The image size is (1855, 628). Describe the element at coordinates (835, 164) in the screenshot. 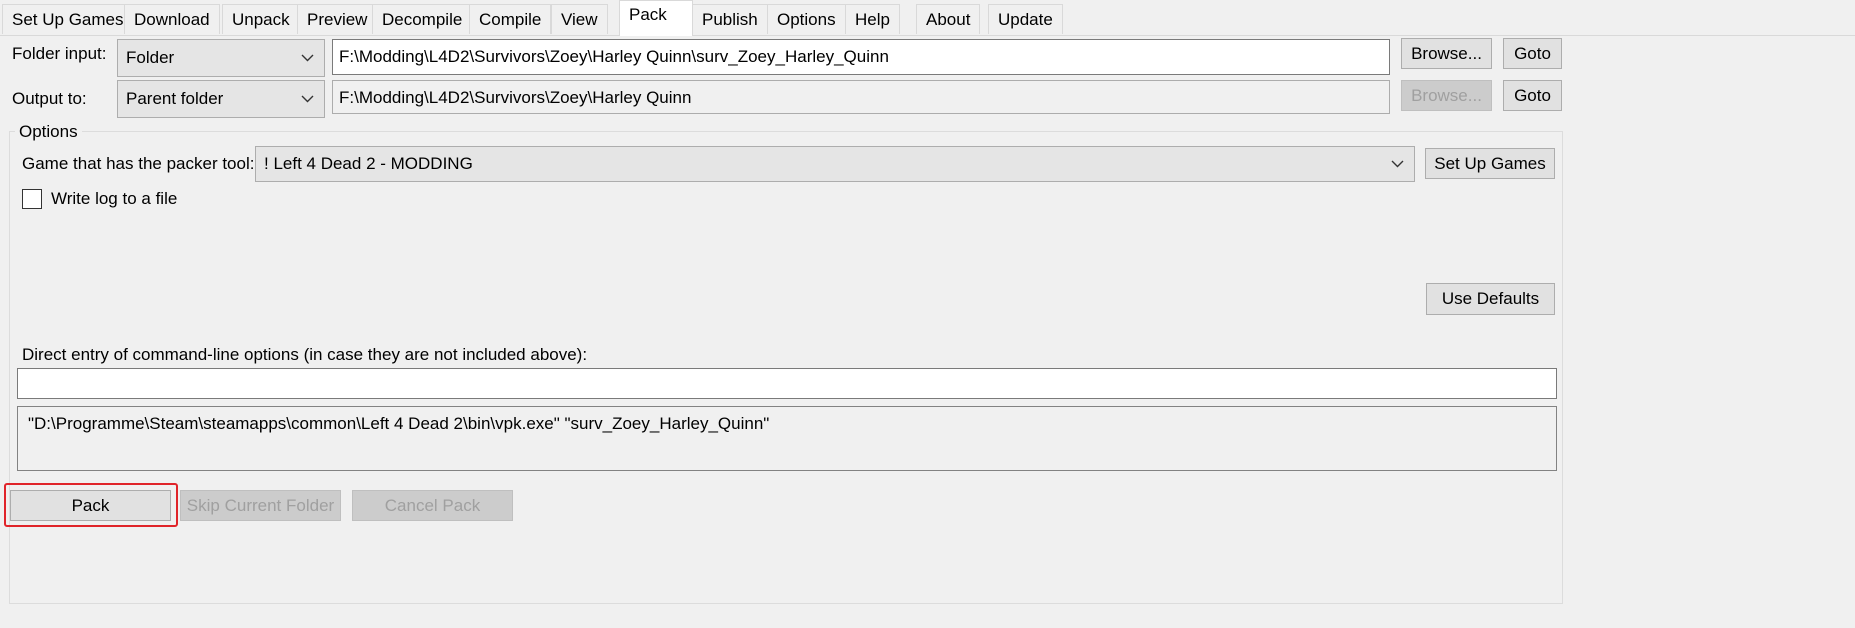

I see `game-select: ! Left 4 Dead 2 - MODDING` at that location.